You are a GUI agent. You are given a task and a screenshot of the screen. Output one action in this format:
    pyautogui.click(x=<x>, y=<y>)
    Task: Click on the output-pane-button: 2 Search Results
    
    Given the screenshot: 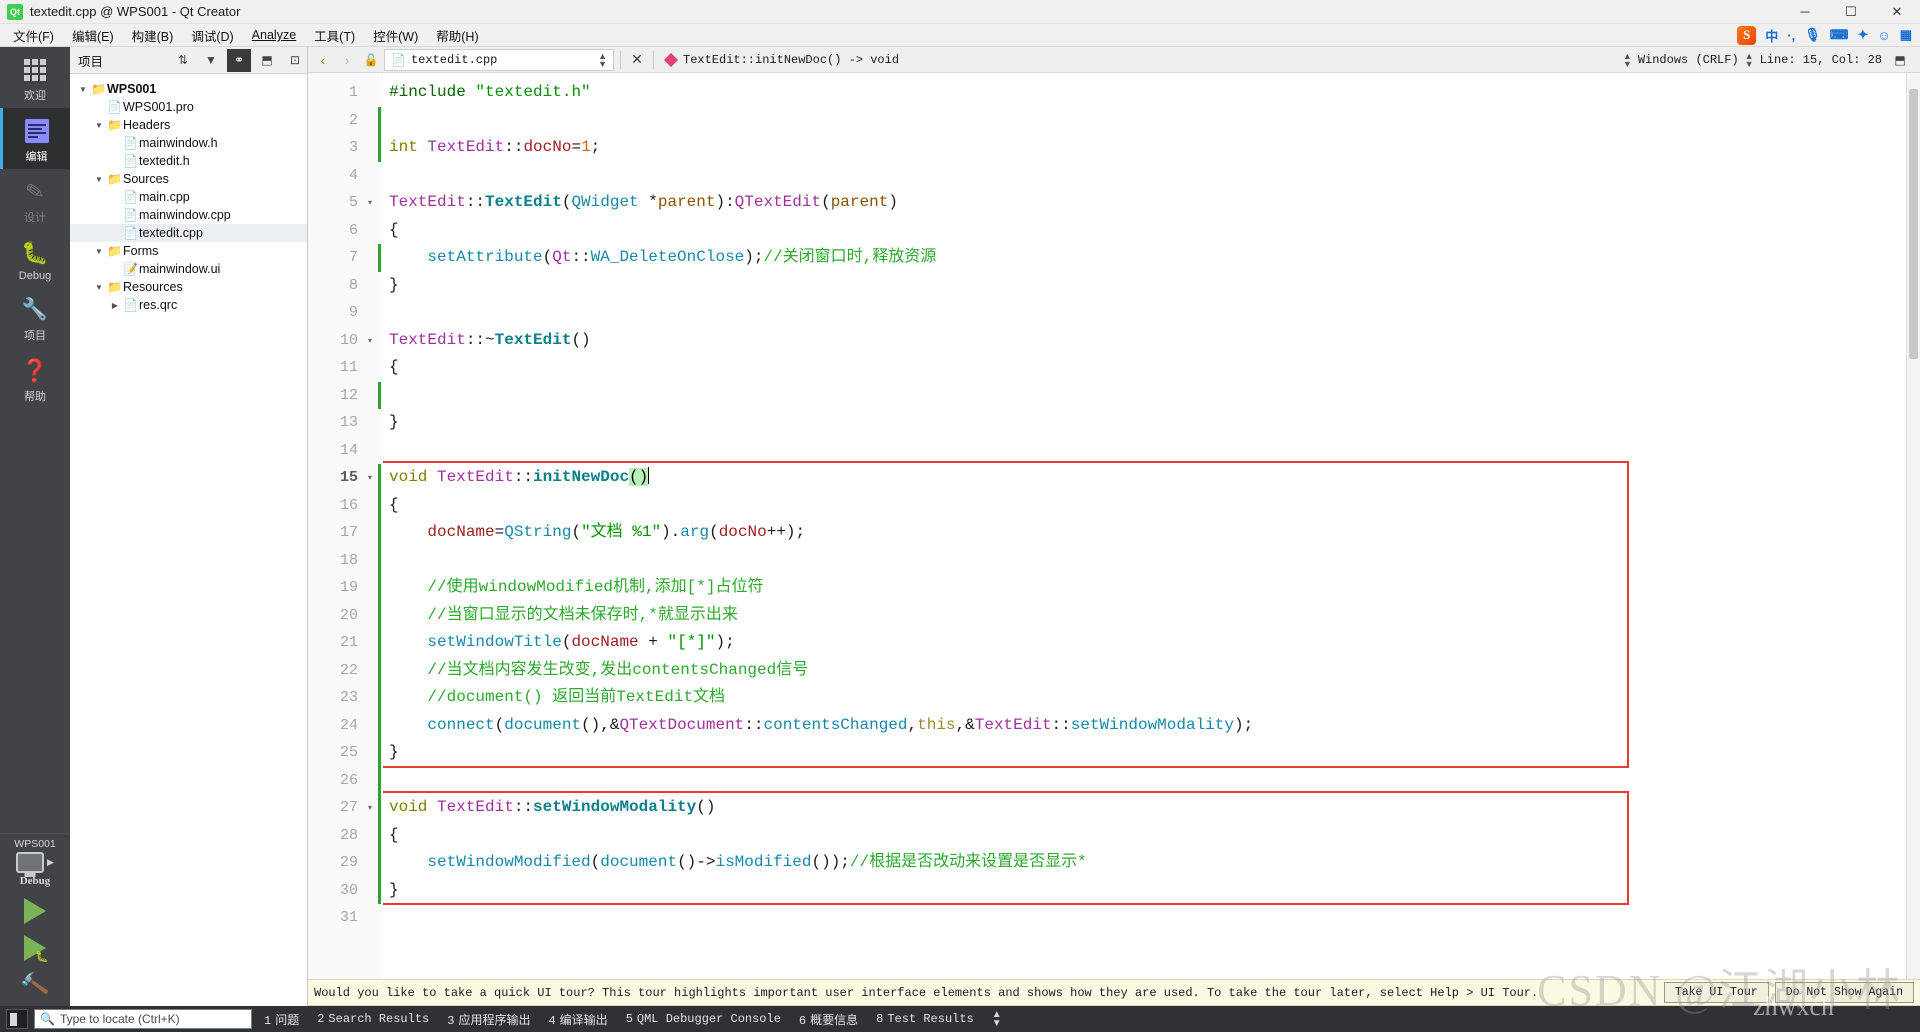 What is the action you would take?
    pyautogui.click(x=373, y=1019)
    